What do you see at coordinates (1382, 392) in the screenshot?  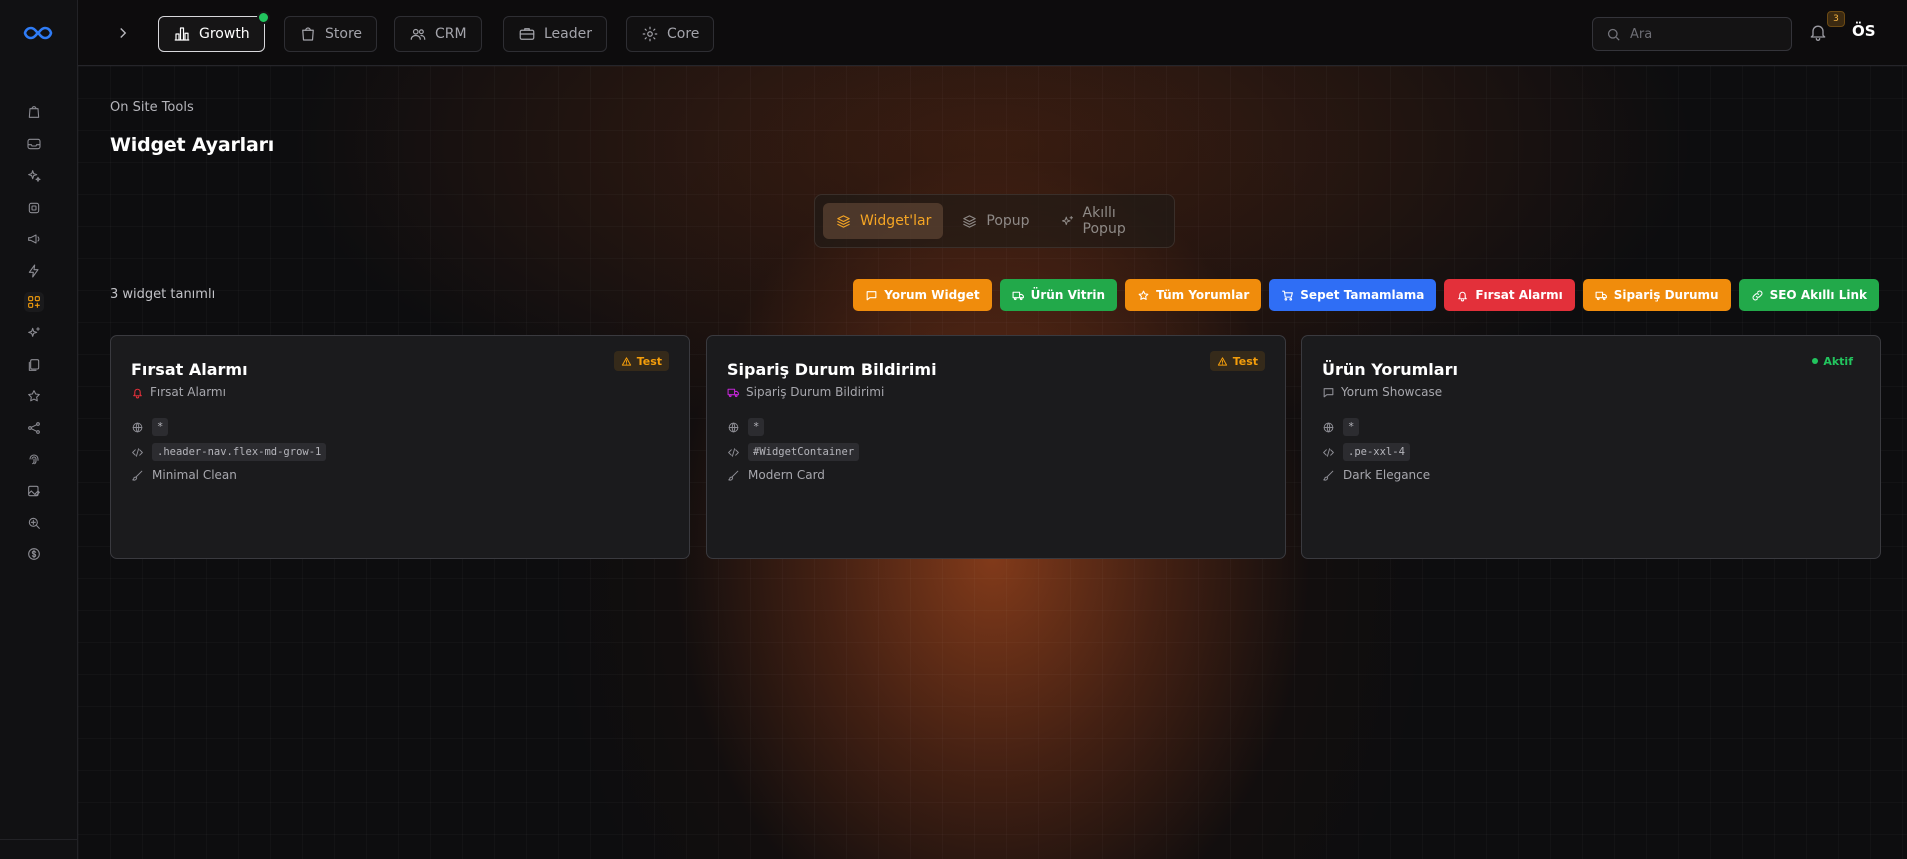 I see `card-type: Yorum Showcase` at bounding box center [1382, 392].